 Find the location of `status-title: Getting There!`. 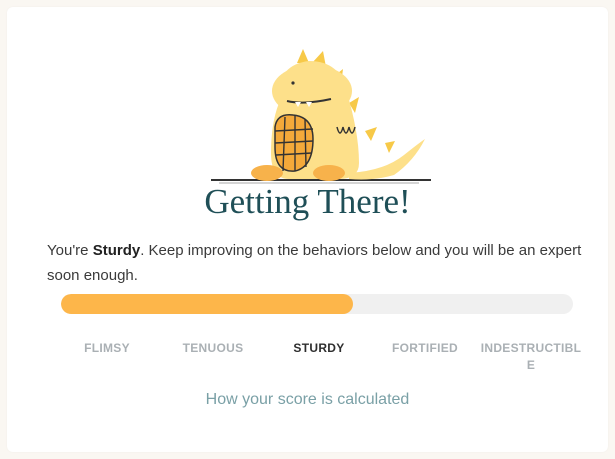

status-title: Getting There! is located at coordinates (307, 201).